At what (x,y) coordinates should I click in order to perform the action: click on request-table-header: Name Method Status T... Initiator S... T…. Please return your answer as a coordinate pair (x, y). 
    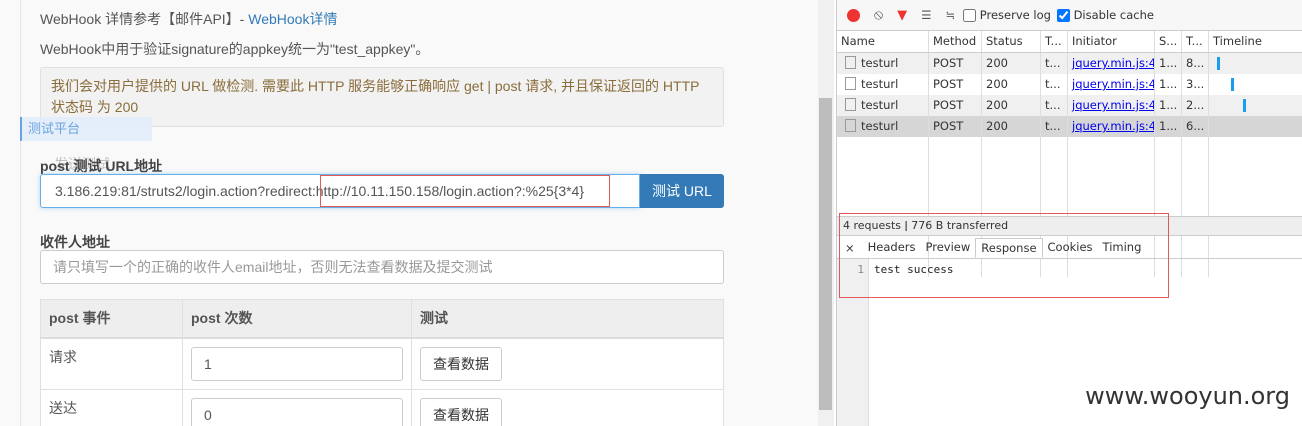
    Looking at the image, I should click on (1069, 42).